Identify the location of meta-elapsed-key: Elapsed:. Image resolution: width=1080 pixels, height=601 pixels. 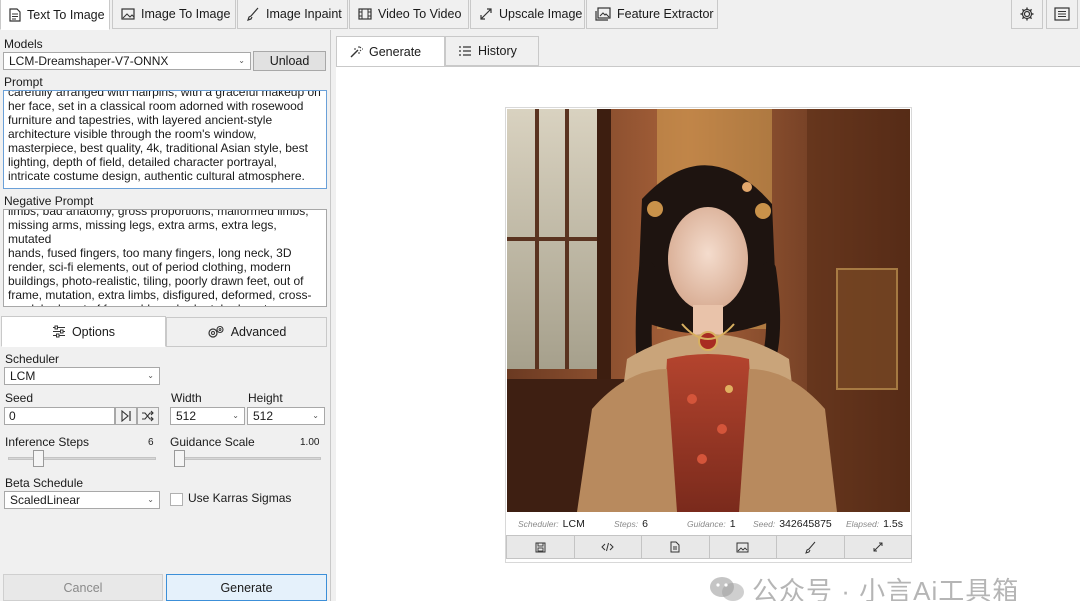
(863, 524).